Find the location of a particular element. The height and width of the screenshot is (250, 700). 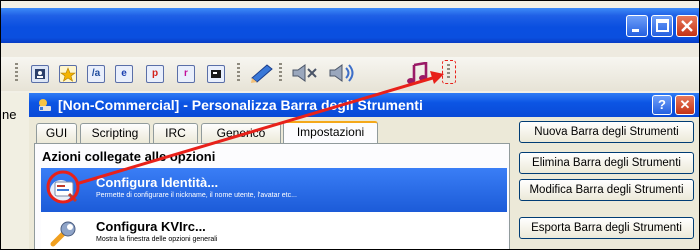

speaker-icon is located at coordinates (342, 73).